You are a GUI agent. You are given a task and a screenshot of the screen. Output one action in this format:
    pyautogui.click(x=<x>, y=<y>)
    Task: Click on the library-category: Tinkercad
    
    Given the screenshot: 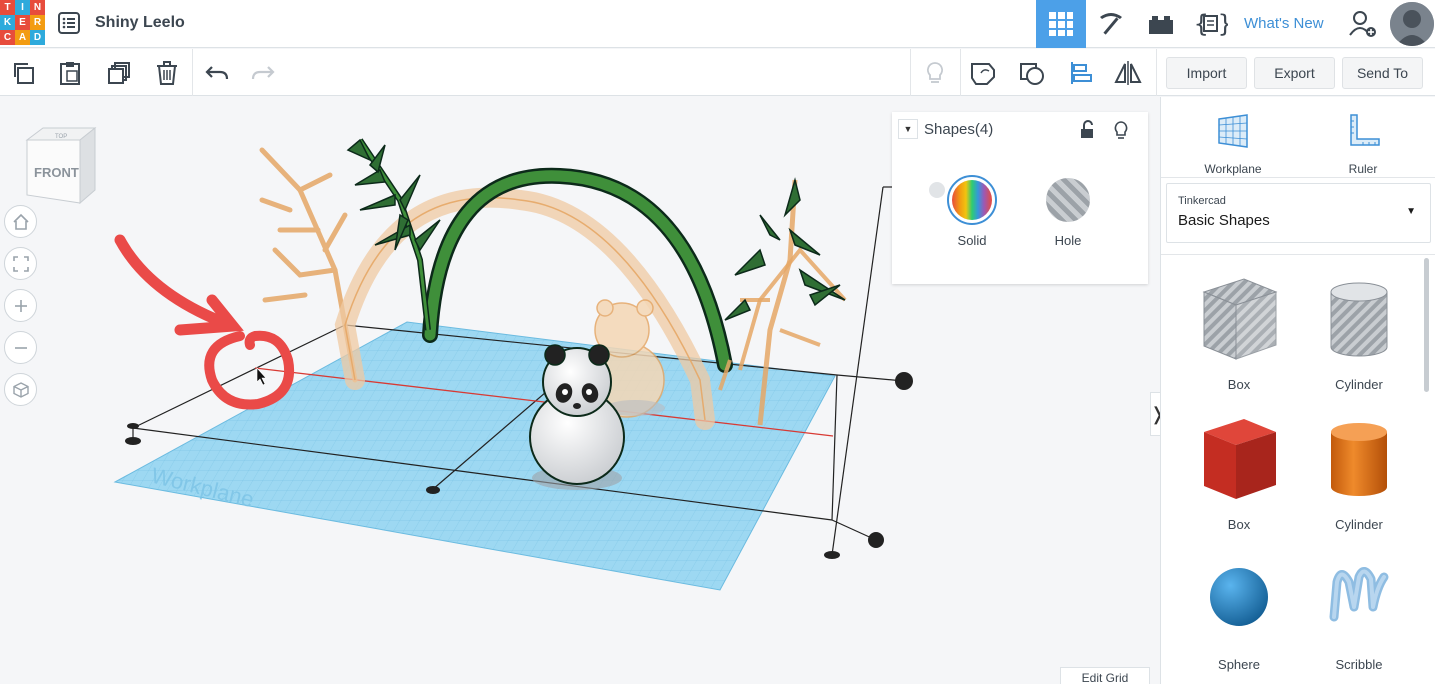 What is the action you would take?
    pyautogui.click(x=1202, y=201)
    